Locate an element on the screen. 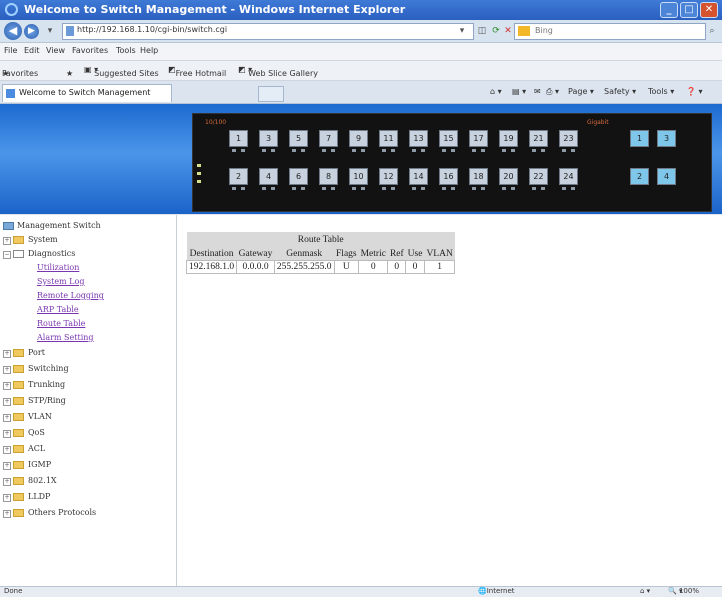  history-dropdown-icon: ▾ is located at coordinates (50, 31).